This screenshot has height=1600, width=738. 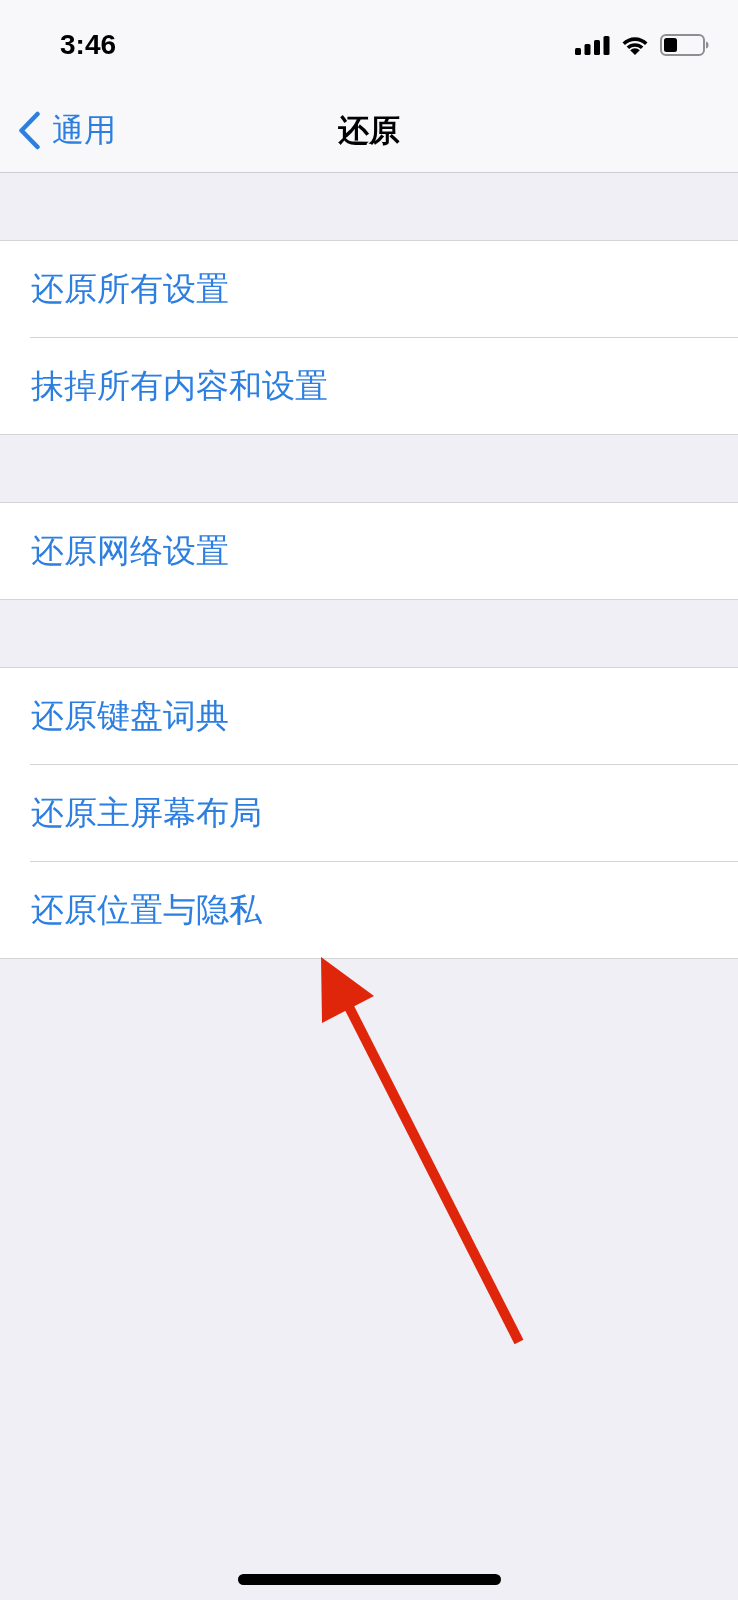 What do you see at coordinates (684, 45) in the screenshot?
I see `battery-icon` at bounding box center [684, 45].